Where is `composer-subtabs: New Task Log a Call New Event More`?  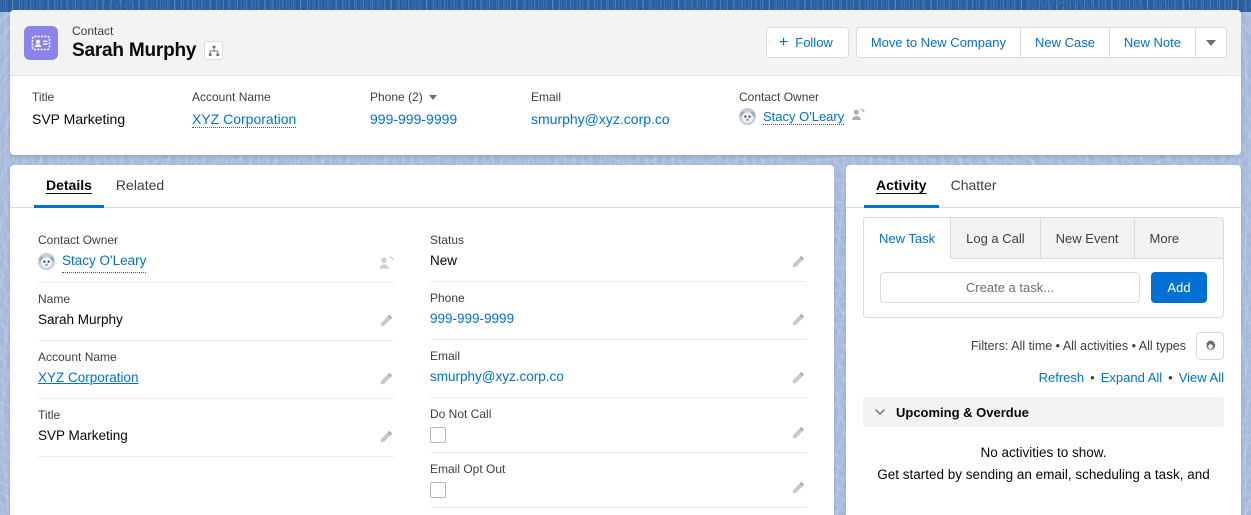 composer-subtabs: New Task Log a Call New Event More is located at coordinates (1043, 238).